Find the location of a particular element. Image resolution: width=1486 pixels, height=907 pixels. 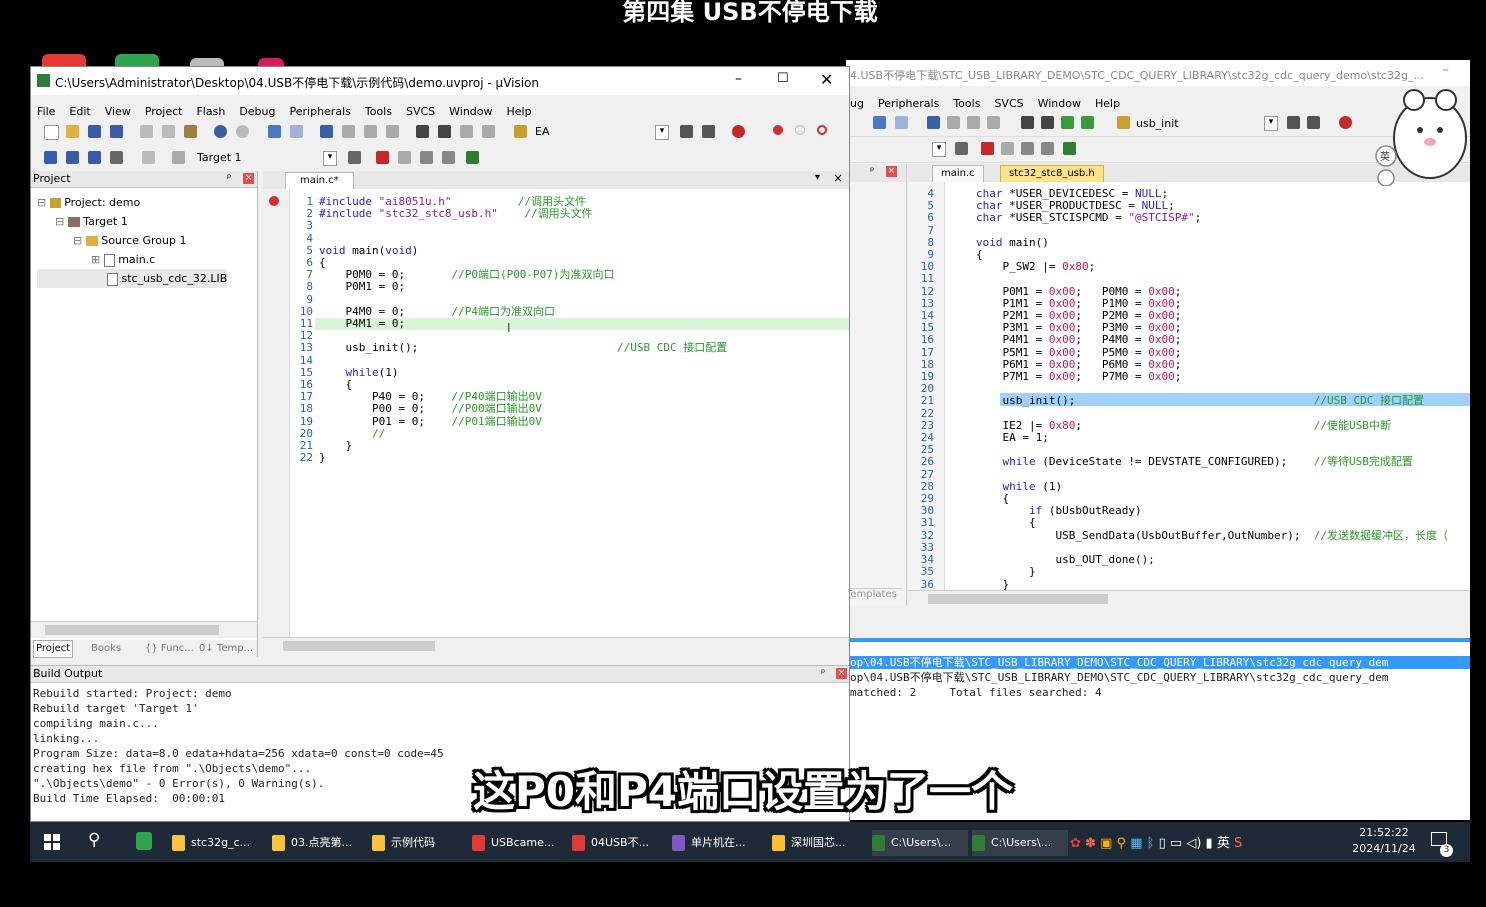

save-icon is located at coordinates (94, 131).